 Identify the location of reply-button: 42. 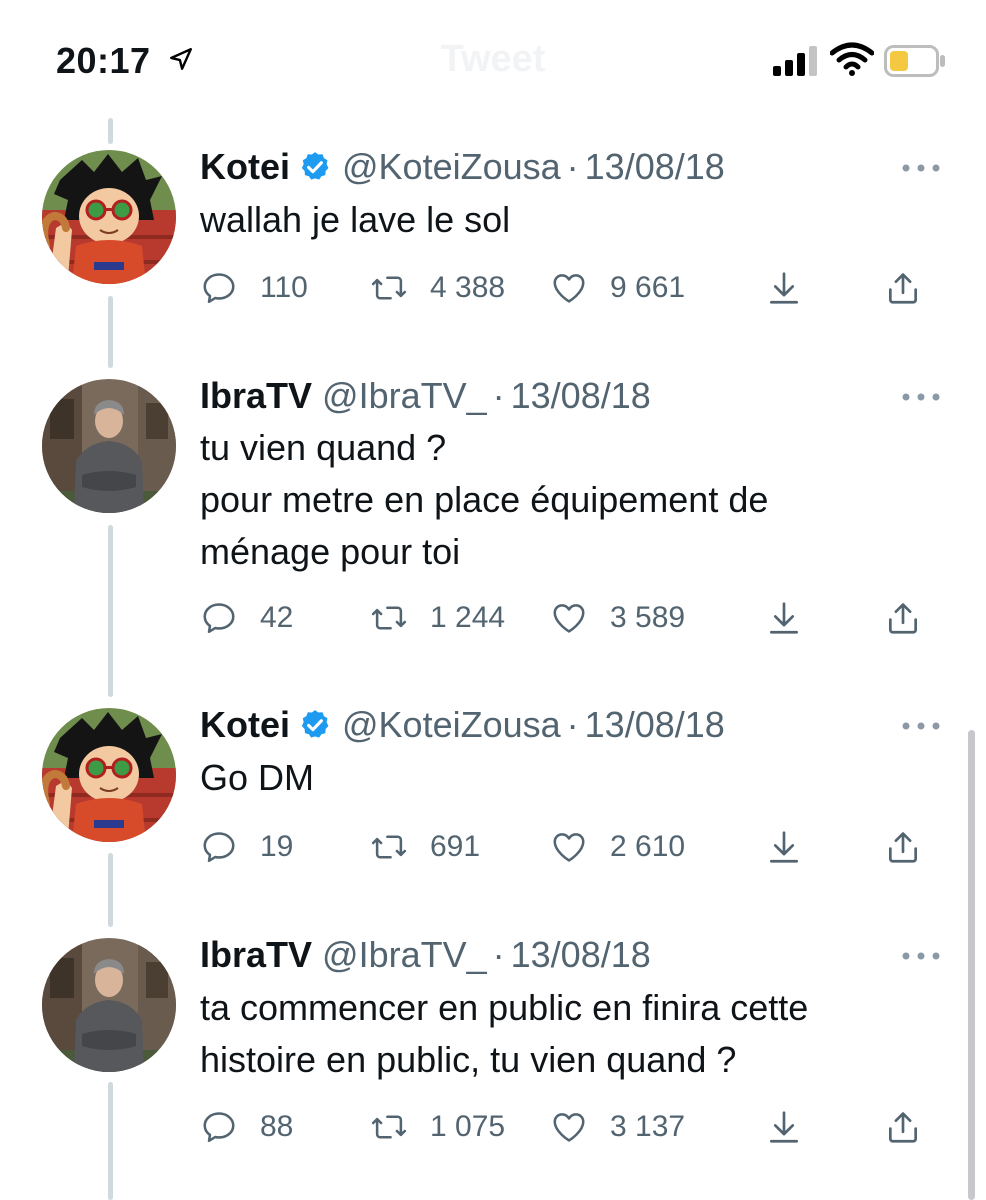
(246, 618).